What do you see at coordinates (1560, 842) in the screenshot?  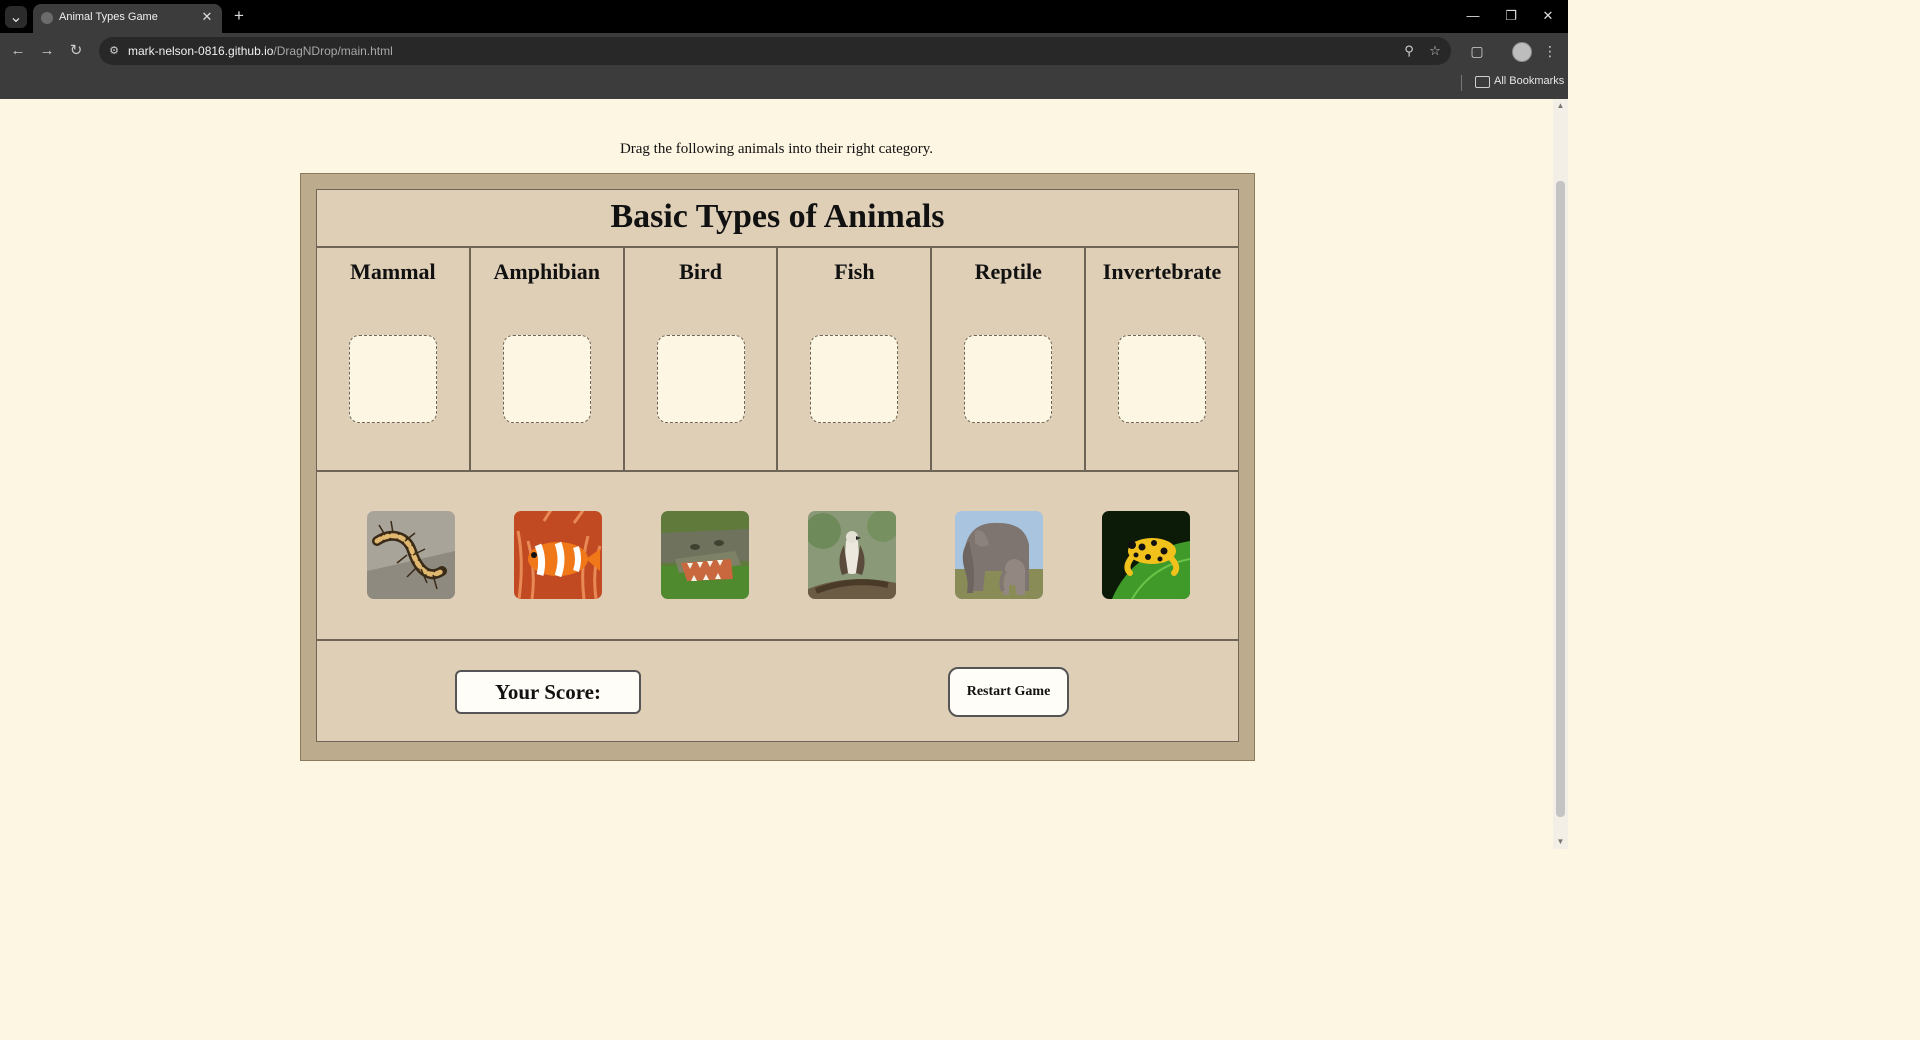 I see `scroll-down-icon: ▼` at bounding box center [1560, 842].